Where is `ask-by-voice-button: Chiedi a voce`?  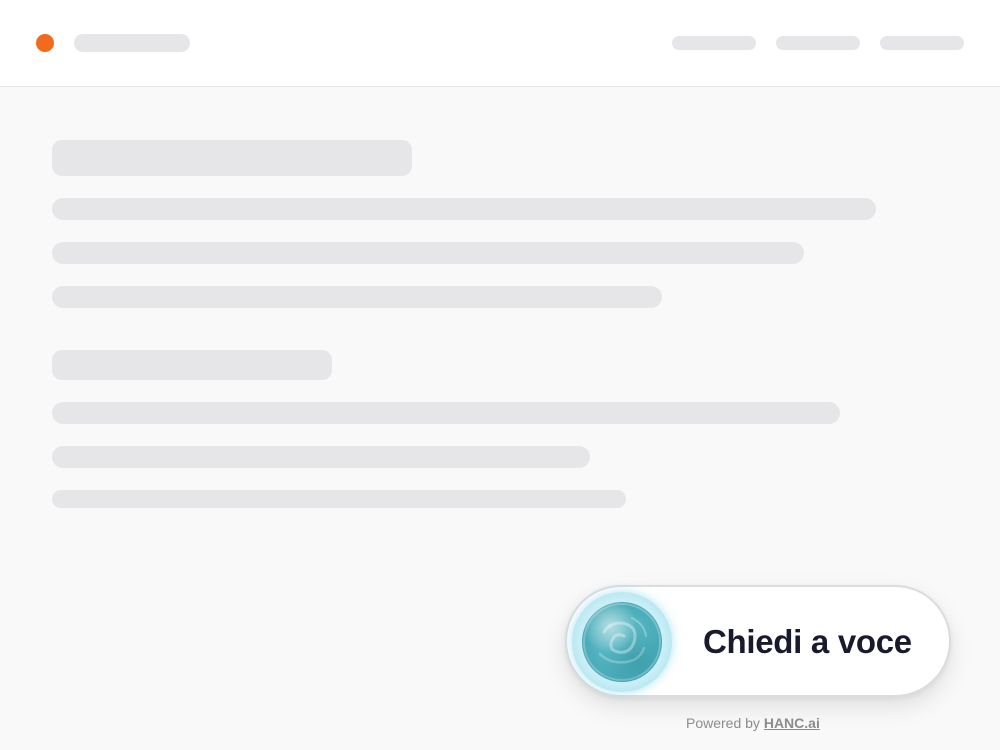
ask-by-voice-button: Chiedi a voce is located at coordinates (758, 641).